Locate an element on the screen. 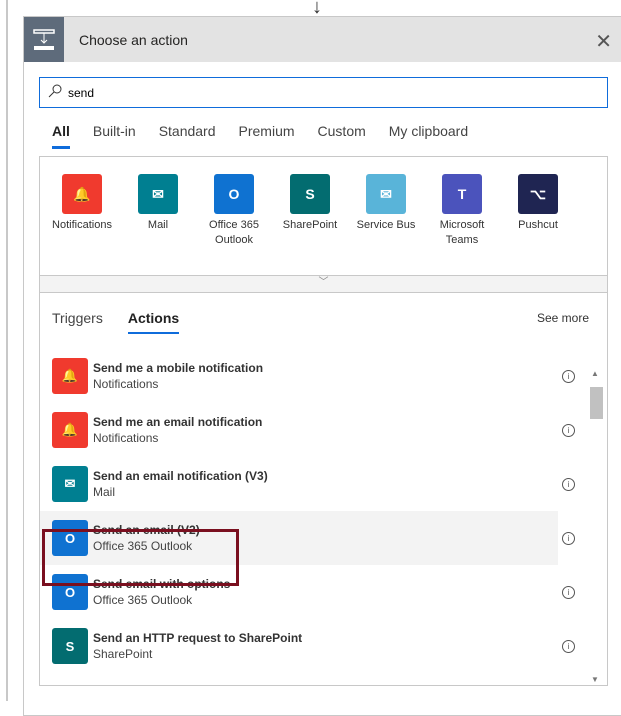 The width and height of the screenshot is (621, 716). connector-icon: ⌥ is located at coordinates (538, 194).